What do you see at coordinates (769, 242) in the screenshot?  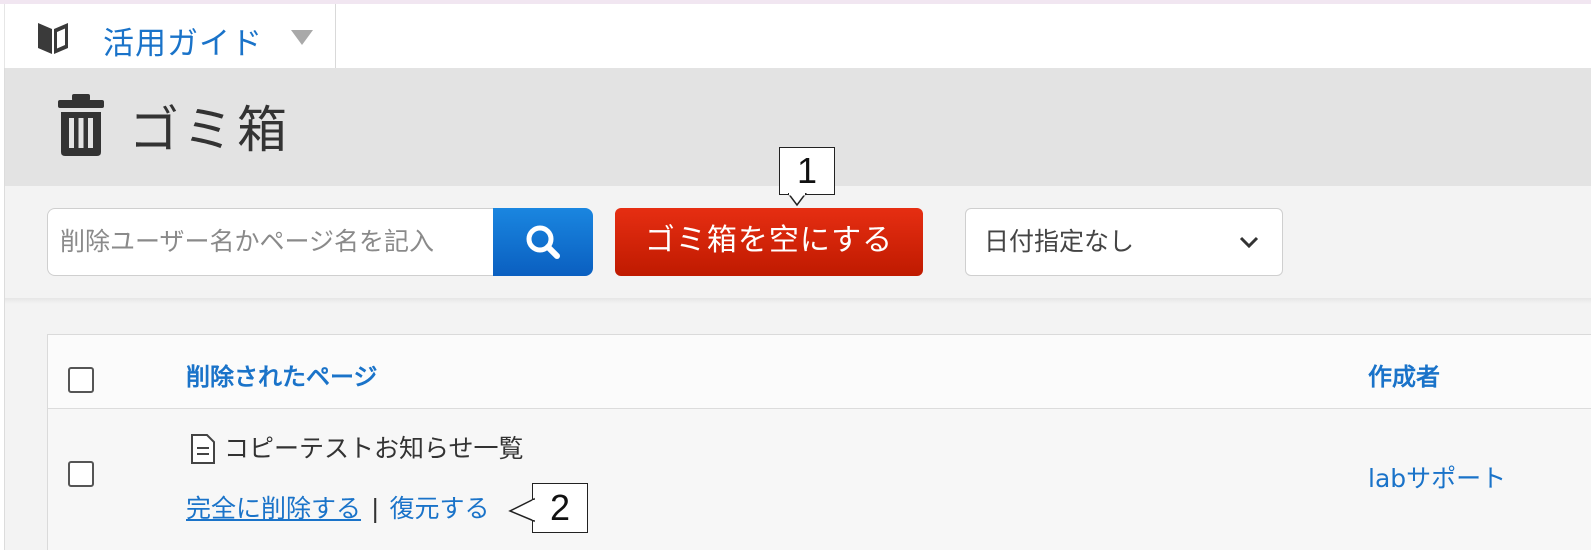 I see `empty-trash-button: ゴミ箱を空にする` at bounding box center [769, 242].